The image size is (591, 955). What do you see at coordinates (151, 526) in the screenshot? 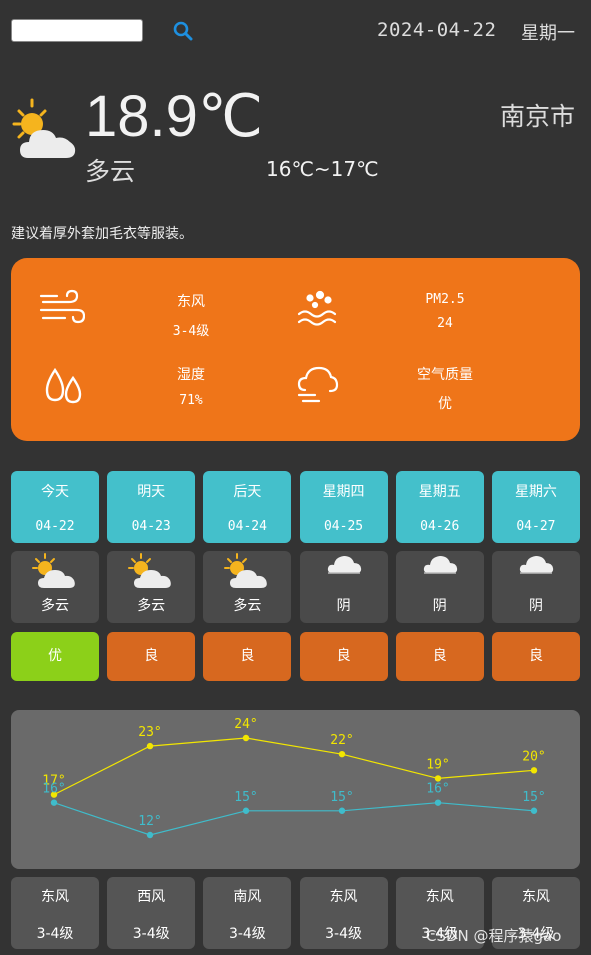
I see `day-date: 04-23` at bounding box center [151, 526].